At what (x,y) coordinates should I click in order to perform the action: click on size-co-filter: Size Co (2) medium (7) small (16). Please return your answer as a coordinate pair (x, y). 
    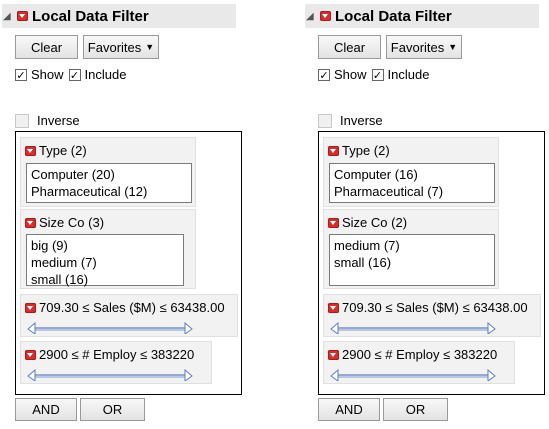
    Looking at the image, I should click on (411, 249).